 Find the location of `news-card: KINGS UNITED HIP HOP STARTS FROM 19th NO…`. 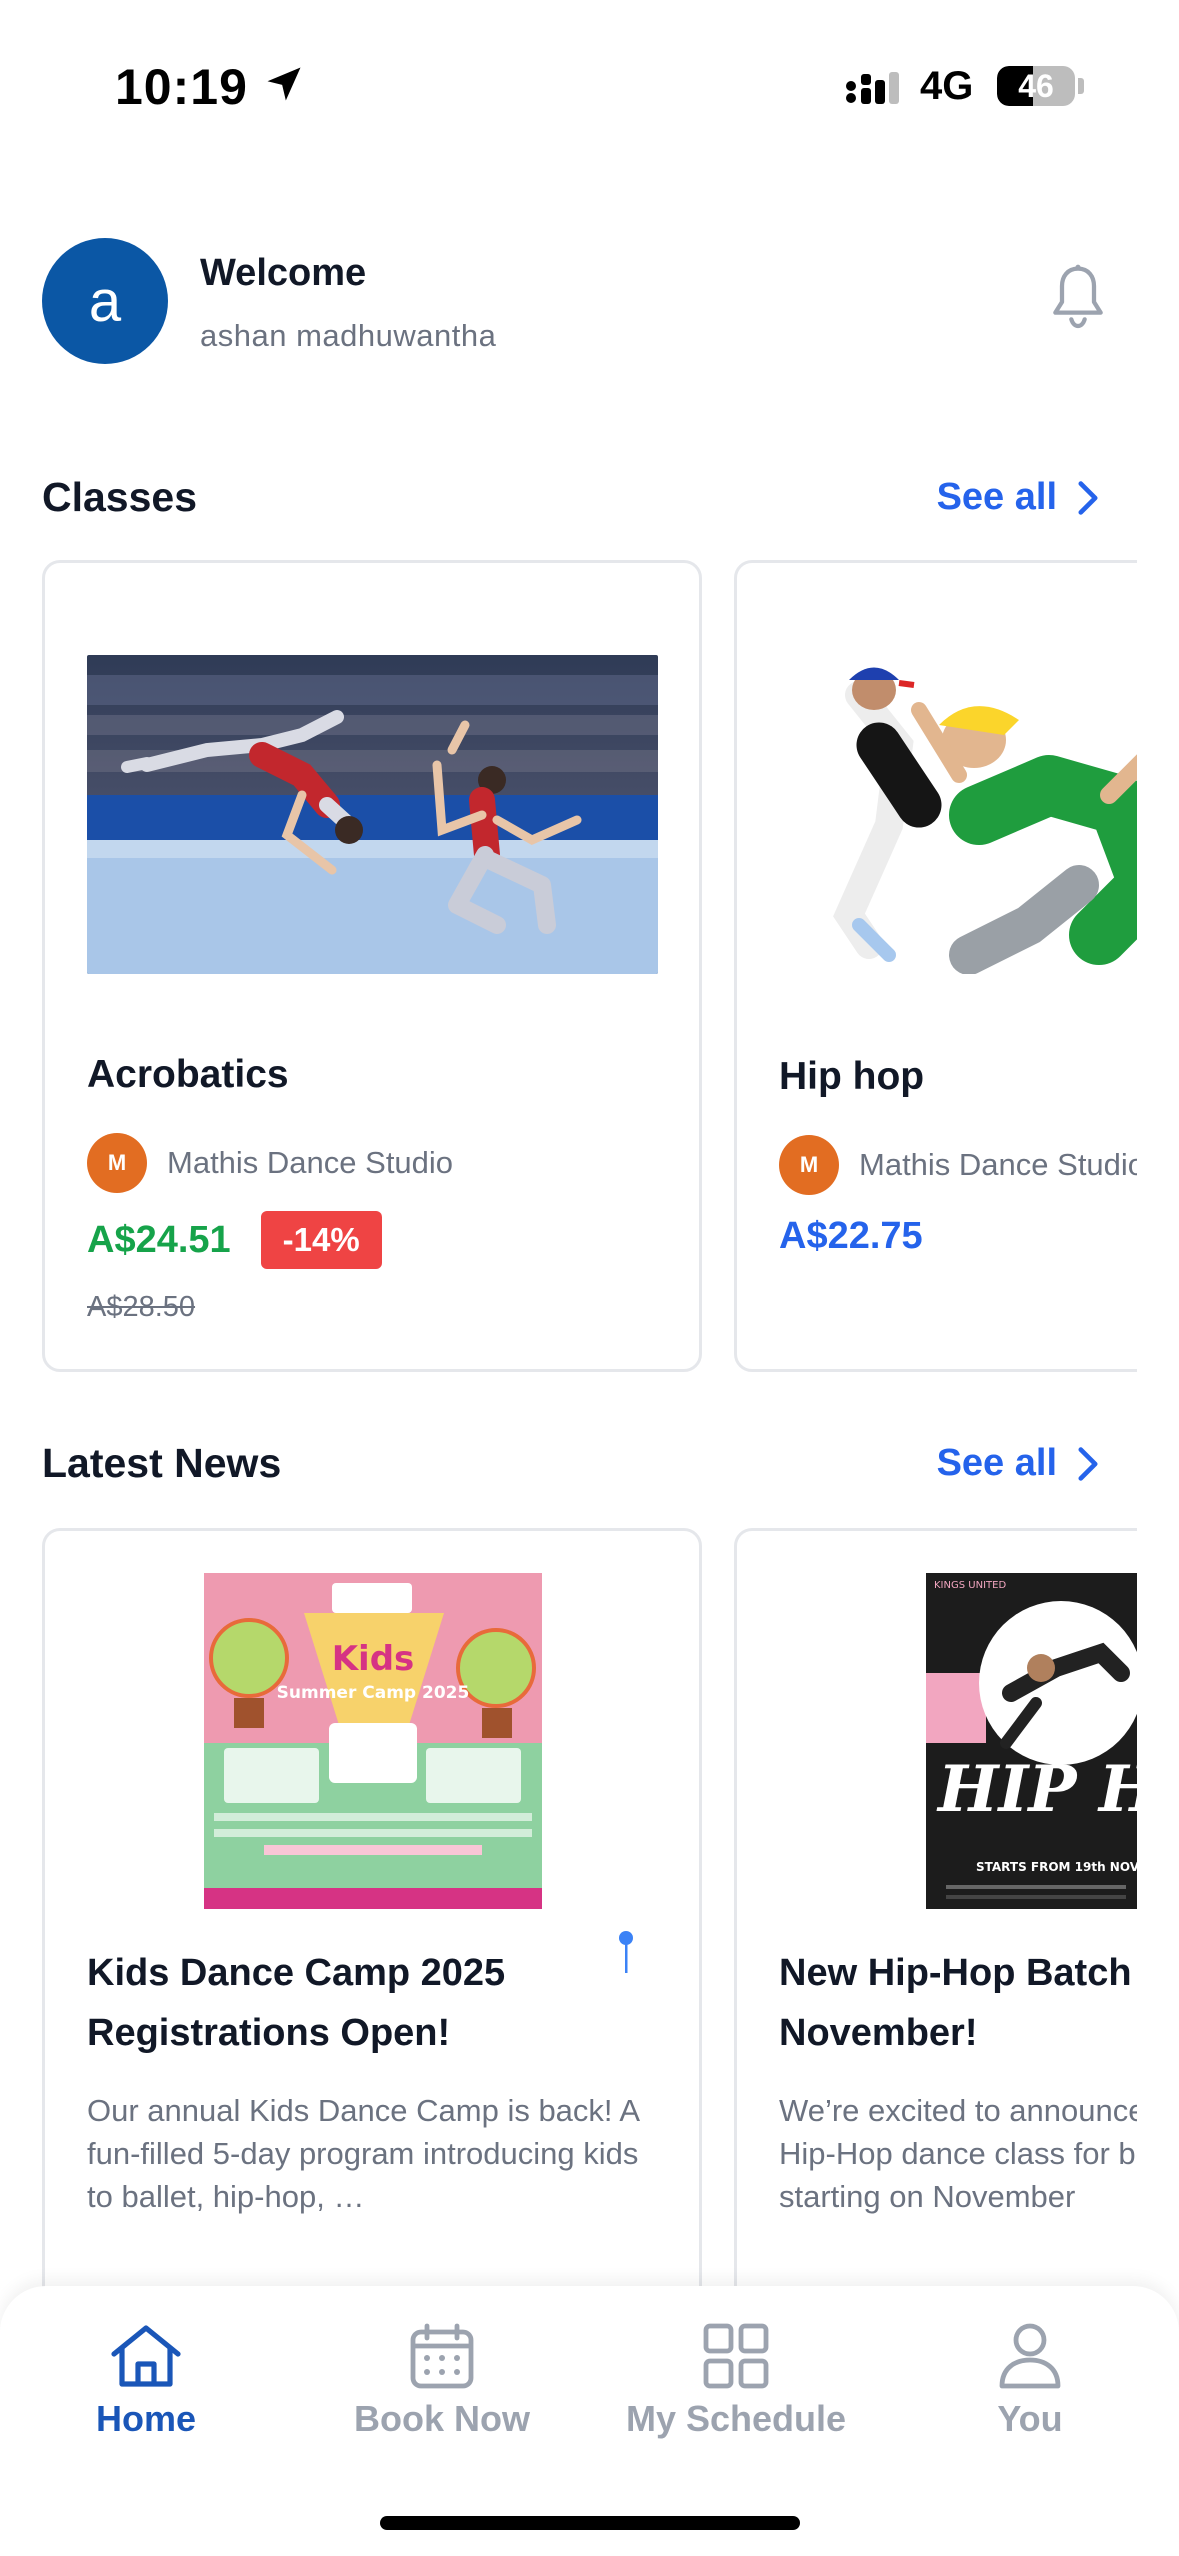

news-card: KINGS UNITED HIP HOP STARTS FROM 19th NO… is located at coordinates (935, 1908).